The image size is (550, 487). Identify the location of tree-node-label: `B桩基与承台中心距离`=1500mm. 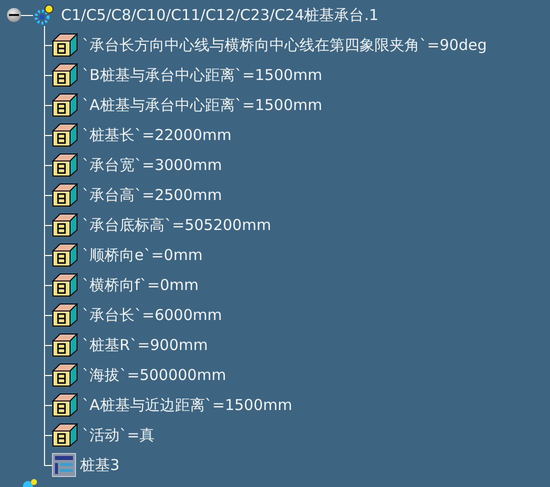
(202, 75).